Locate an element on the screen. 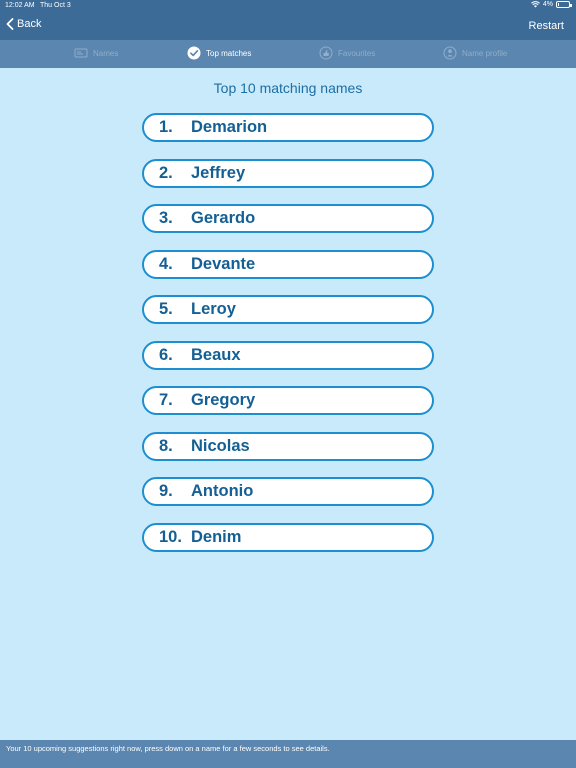 The width and height of the screenshot is (576, 768). name-rank: 4. is located at coordinates (166, 263).